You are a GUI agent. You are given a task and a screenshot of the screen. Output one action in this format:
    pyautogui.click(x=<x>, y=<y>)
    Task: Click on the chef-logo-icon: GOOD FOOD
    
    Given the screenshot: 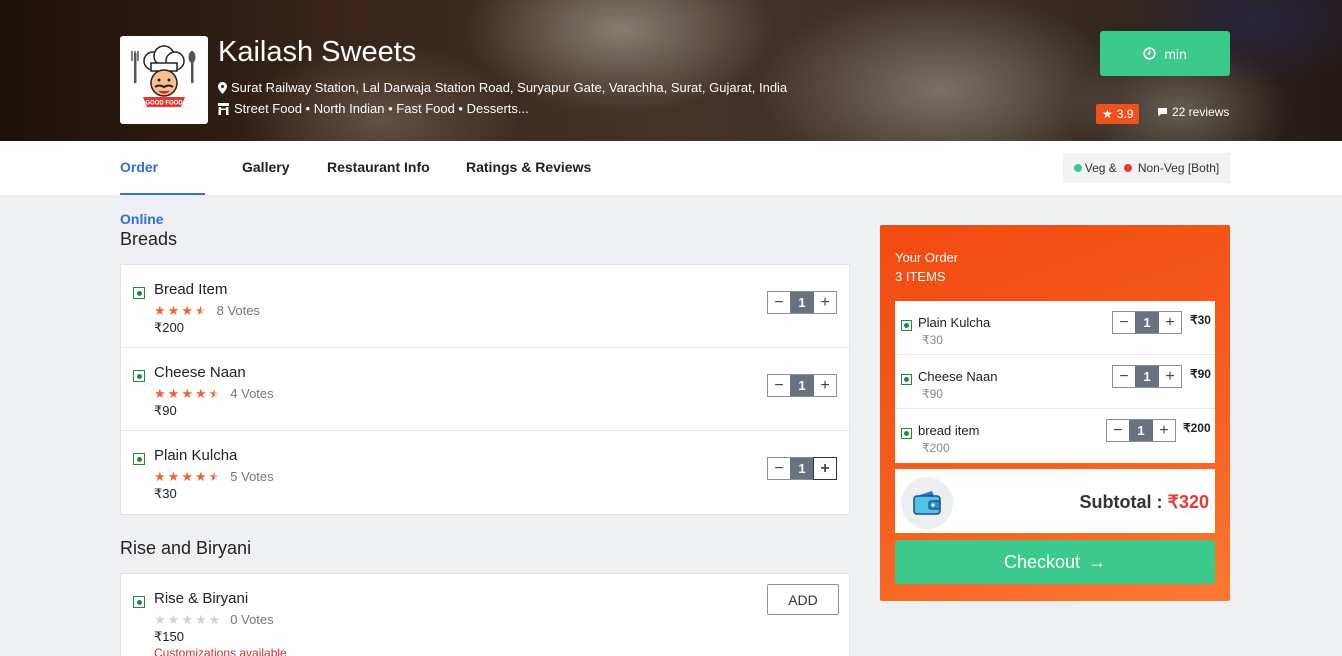 What is the action you would take?
    pyautogui.click(x=163, y=76)
    